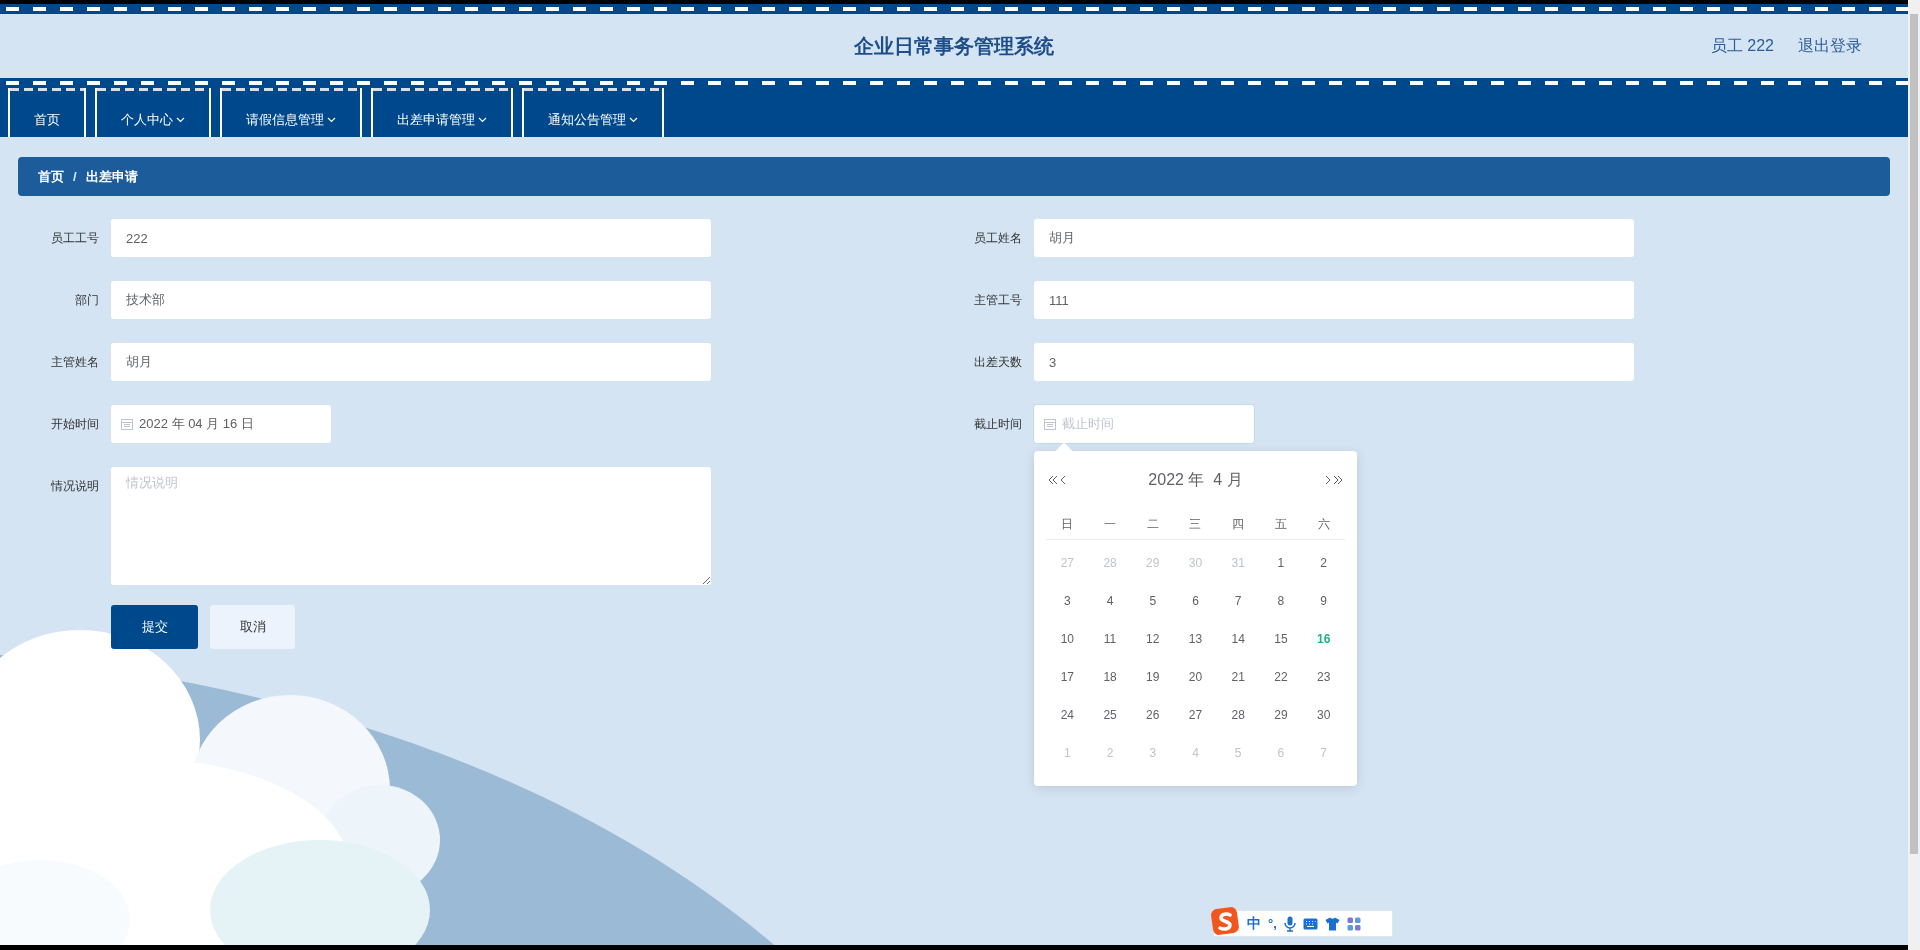 This screenshot has height=950, width=1920. I want to click on calendar-day: 30, so click(1323, 715).